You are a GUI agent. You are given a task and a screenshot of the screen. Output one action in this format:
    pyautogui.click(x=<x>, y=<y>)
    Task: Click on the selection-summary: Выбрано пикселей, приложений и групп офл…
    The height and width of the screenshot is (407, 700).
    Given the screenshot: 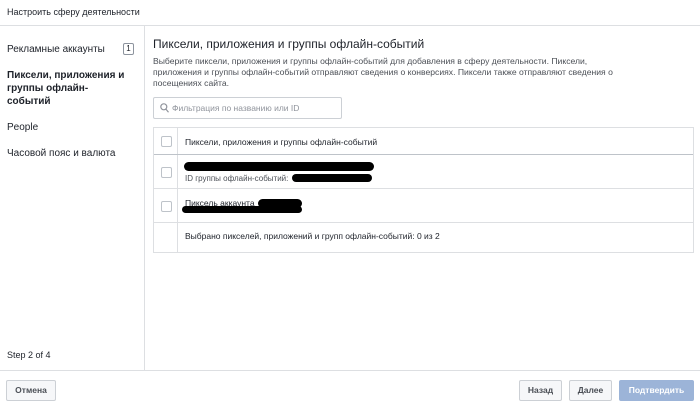 What is the action you would take?
    pyautogui.click(x=312, y=236)
    